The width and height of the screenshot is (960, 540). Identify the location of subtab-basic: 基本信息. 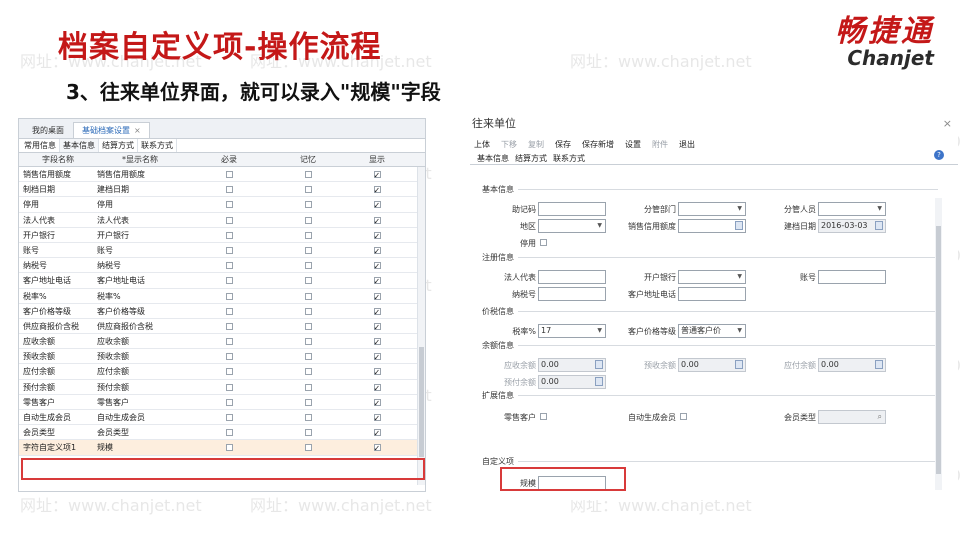
(79, 145).